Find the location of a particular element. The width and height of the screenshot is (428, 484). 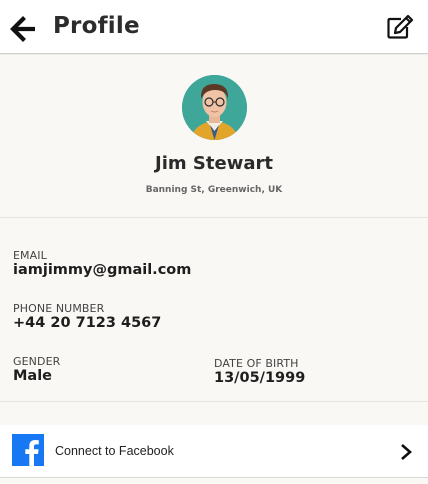

profile-address: Banning St, Greenwich, UK is located at coordinates (214, 190).